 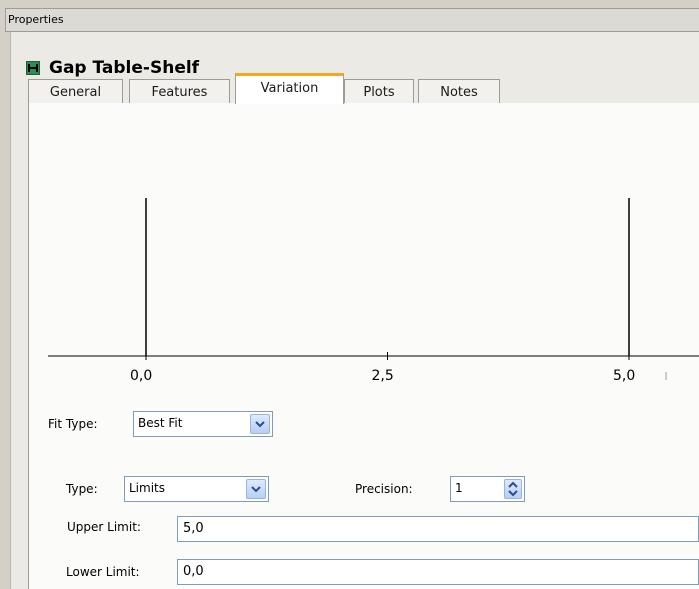 What do you see at coordinates (382, 376) in the screenshot?
I see `x-tick-label: 2,5` at bounding box center [382, 376].